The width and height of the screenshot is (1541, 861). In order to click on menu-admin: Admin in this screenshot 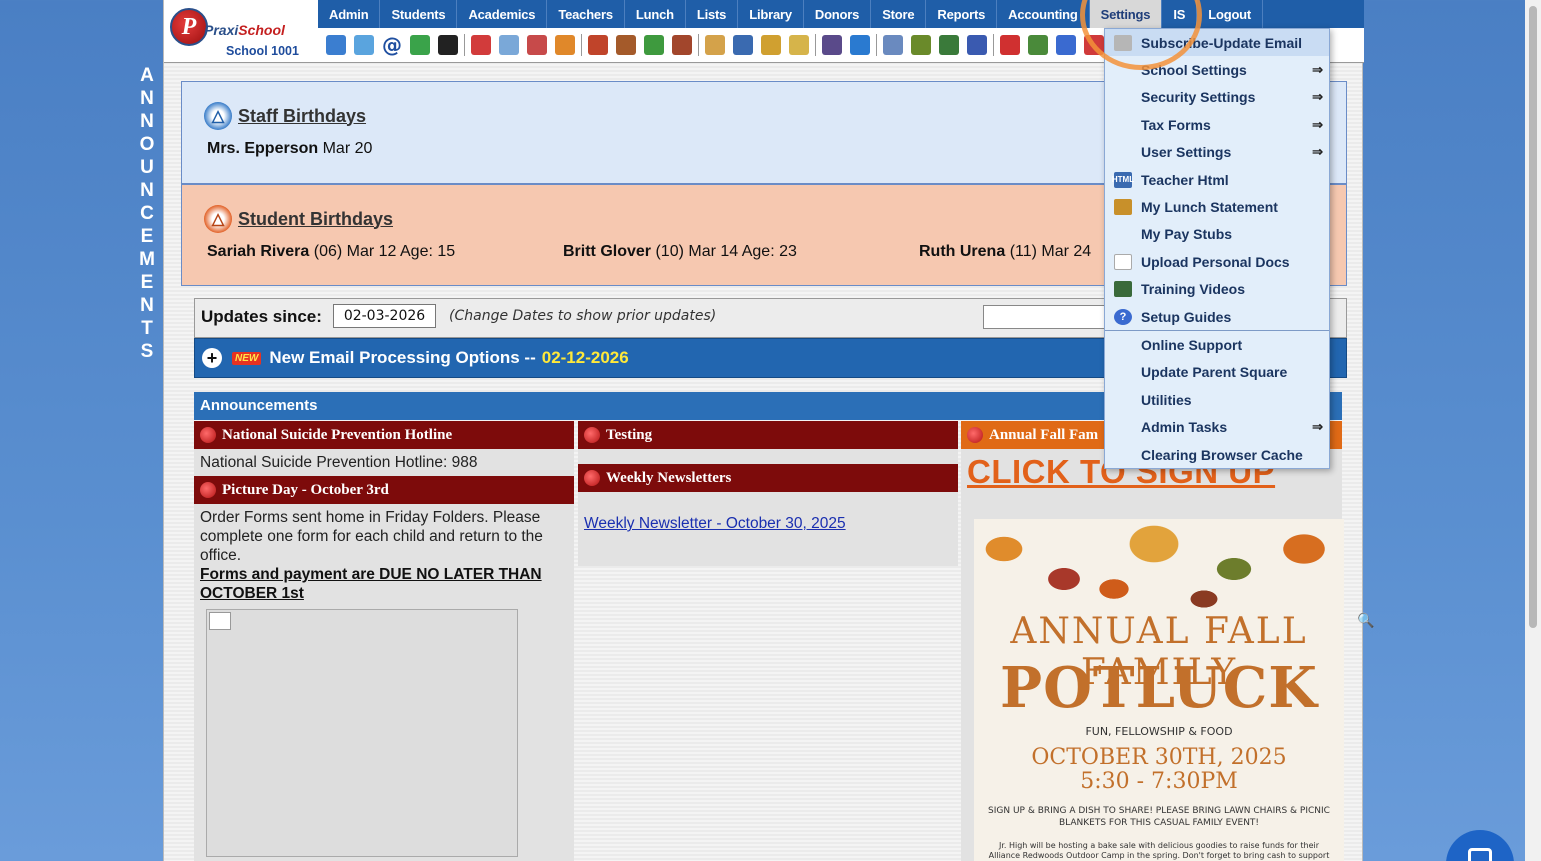, I will do `click(349, 14)`.